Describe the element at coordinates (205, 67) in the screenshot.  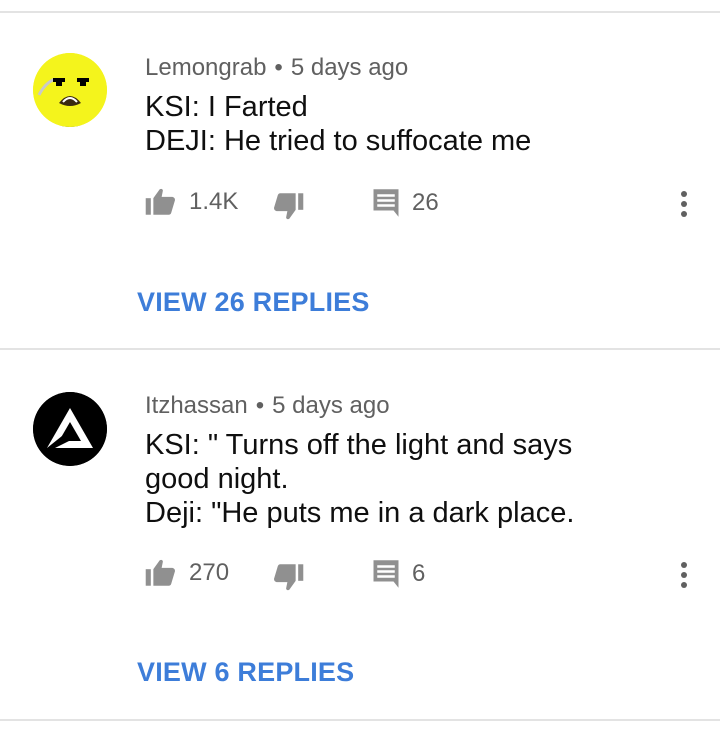
I see `author-name: Lemongrab` at that location.